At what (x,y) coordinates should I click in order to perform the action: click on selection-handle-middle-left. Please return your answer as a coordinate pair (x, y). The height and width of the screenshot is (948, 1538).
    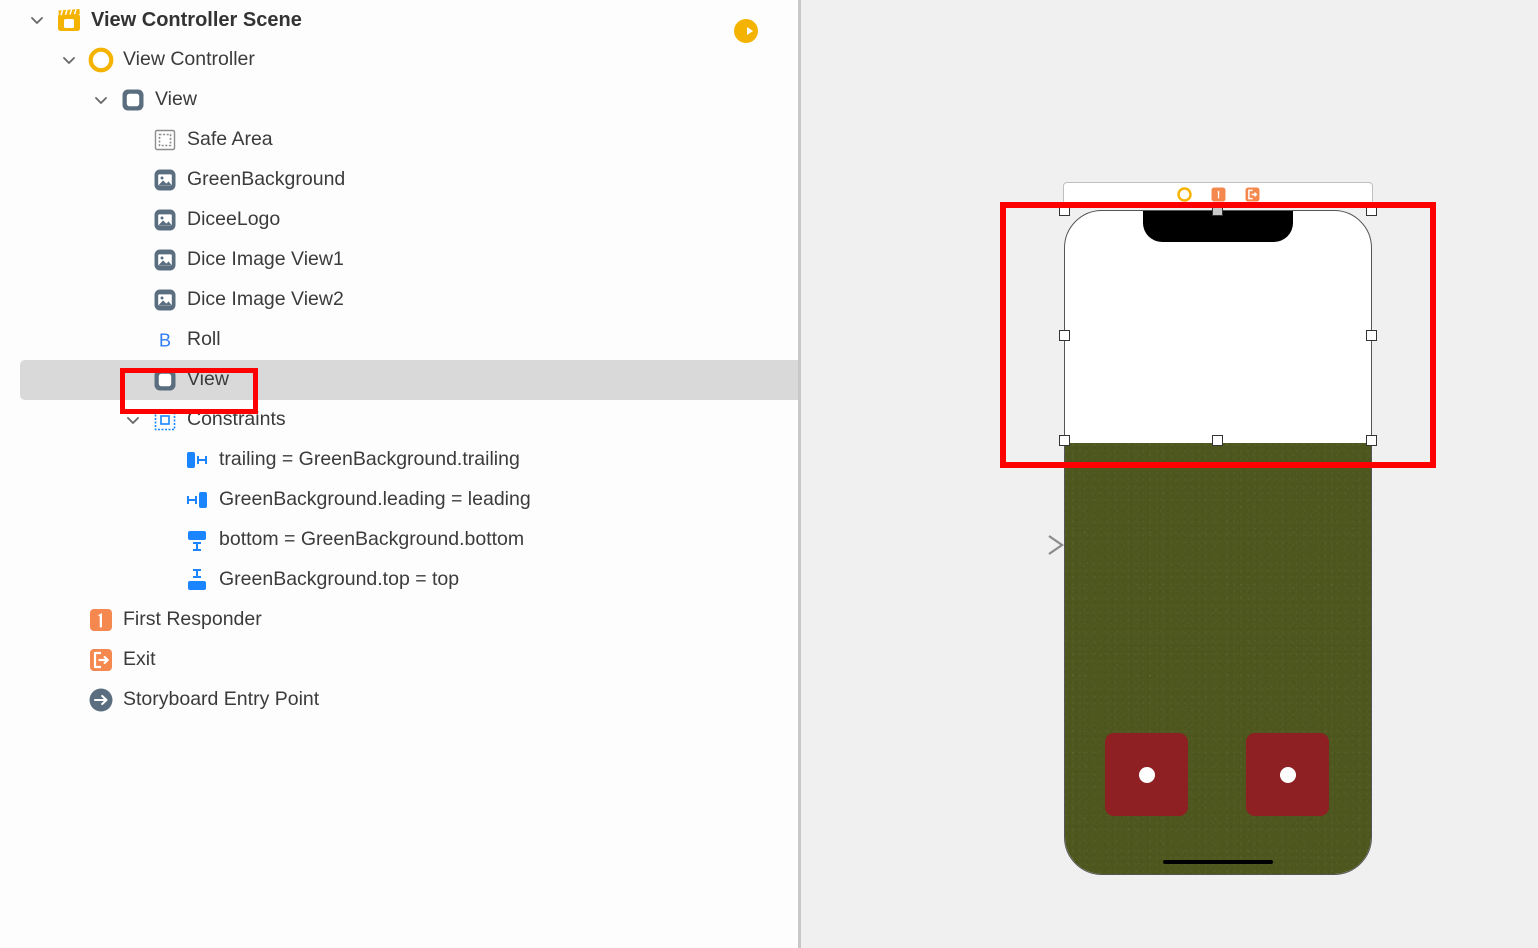
    Looking at the image, I should click on (1064, 335).